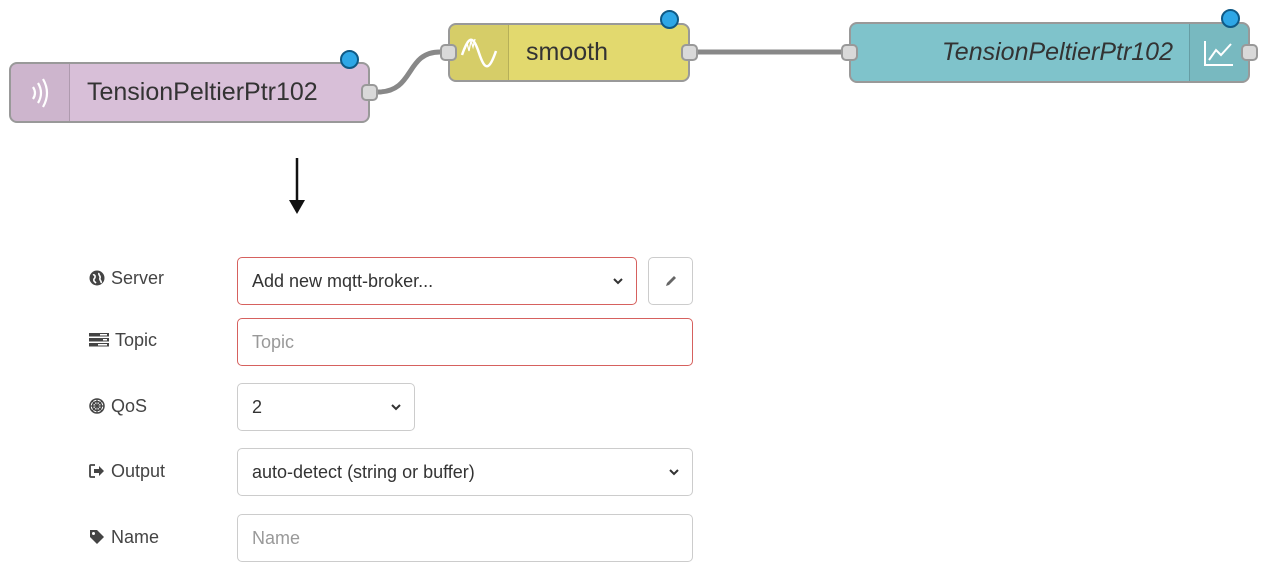 This screenshot has height=562, width=1262. Describe the element at coordinates (409, 72) in the screenshot. I see `wire-mqtt-to-smooth` at that location.